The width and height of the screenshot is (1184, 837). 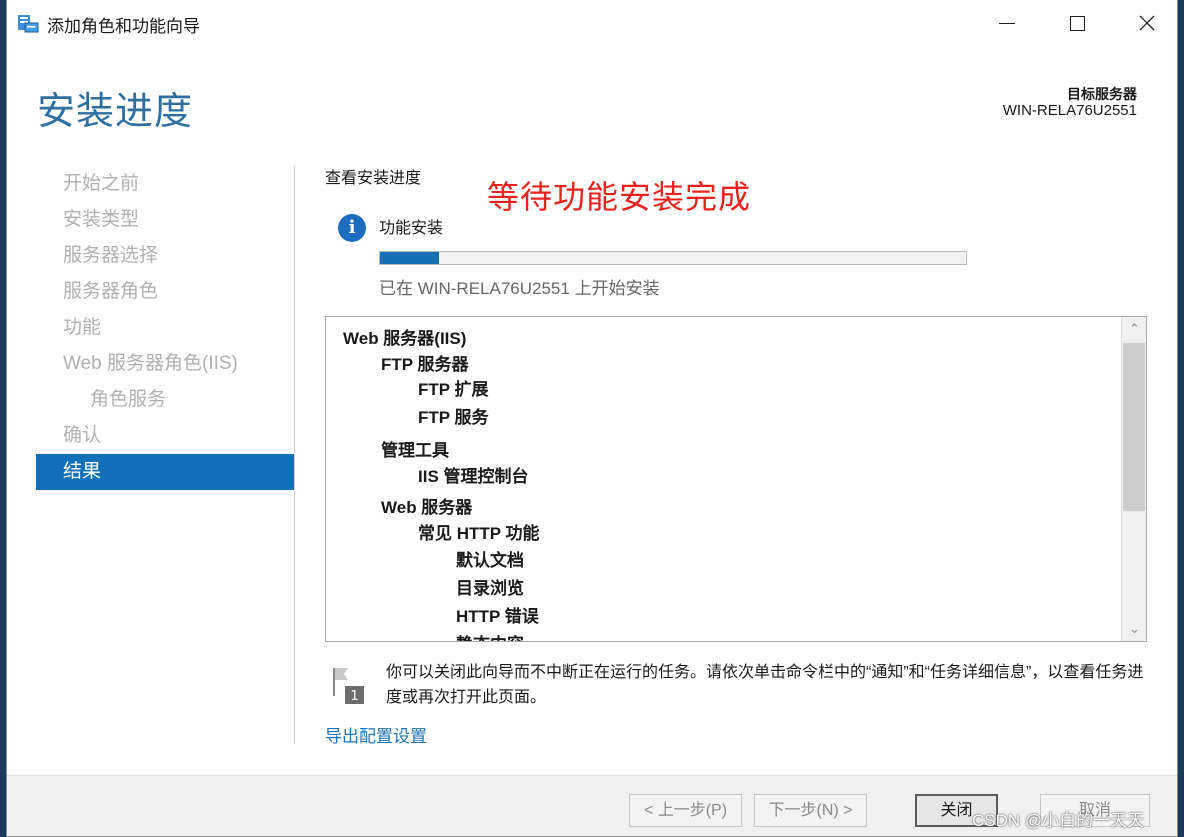 I want to click on feature-item: FTP 服务器, so click(x=425, y=364).